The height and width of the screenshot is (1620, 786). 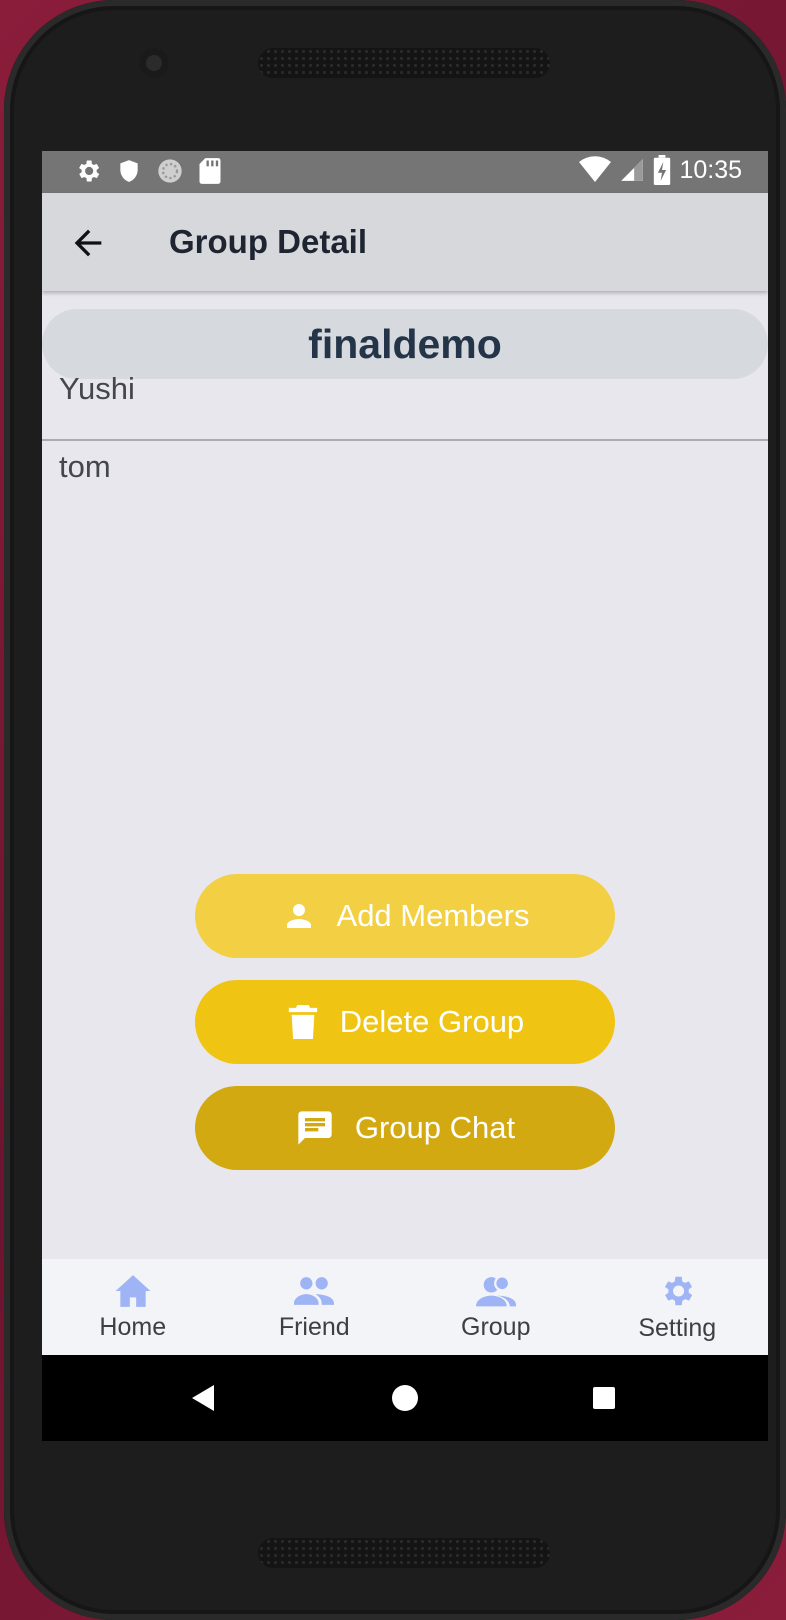 What do you see at coordinates (210, 171) in the screenshot?
I see `sd-card-icon` at bounding box center [210, 171].